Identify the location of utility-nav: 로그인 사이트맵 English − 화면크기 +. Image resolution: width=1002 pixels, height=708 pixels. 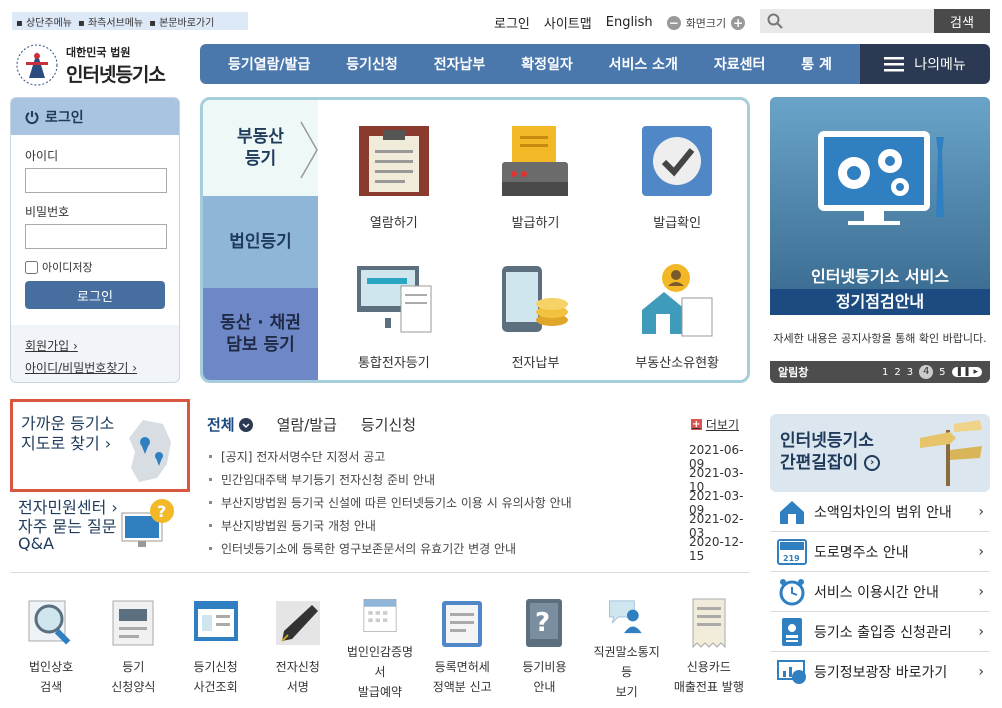
(620, 22).